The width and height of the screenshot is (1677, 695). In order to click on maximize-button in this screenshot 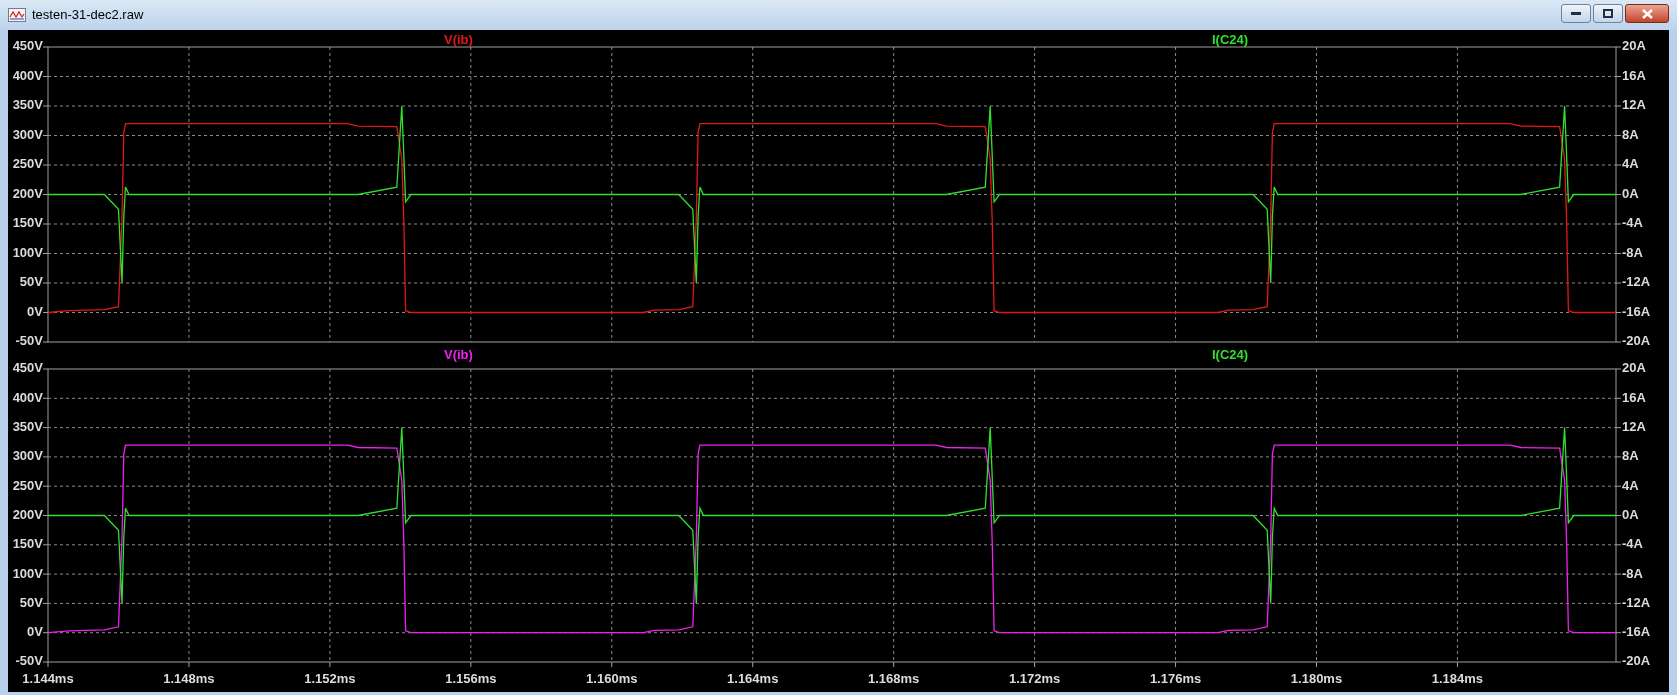, I will do `click(1608, 13)`.